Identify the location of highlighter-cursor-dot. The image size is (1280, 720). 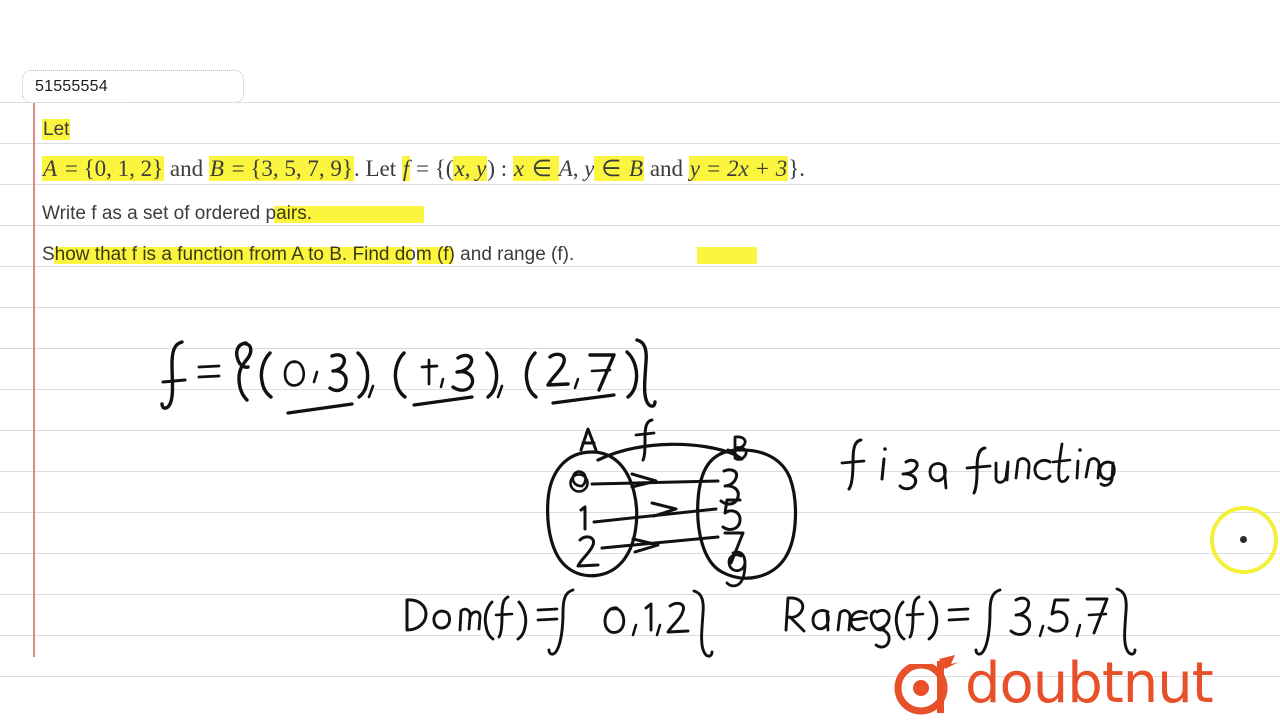
(1243, 539).